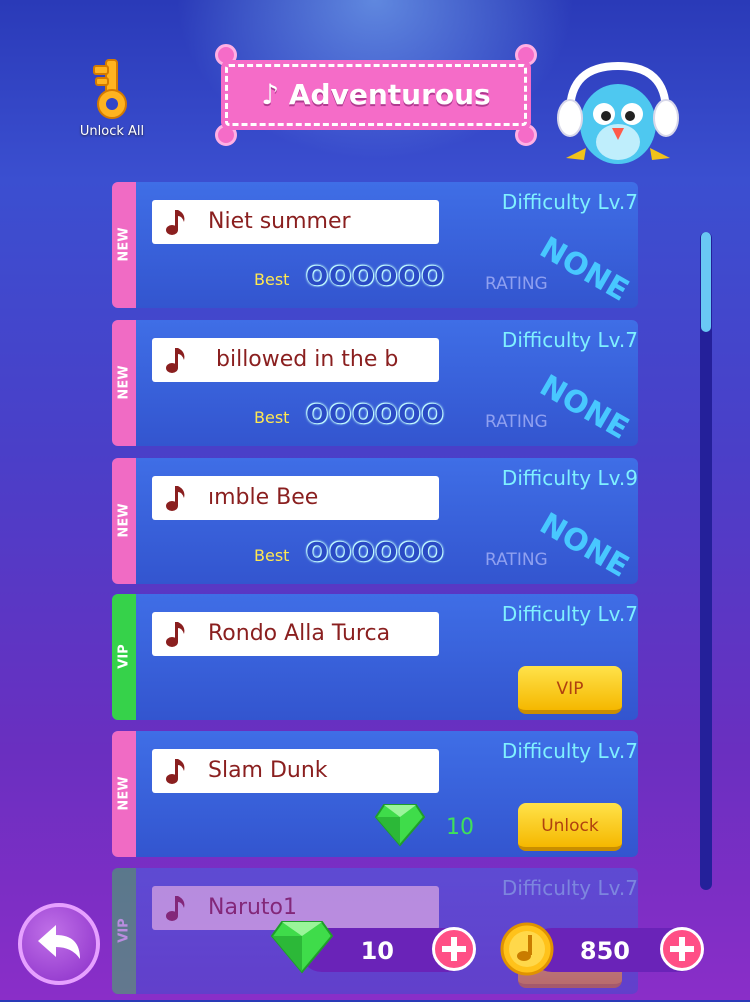 The image size is (750, 1002). What do you see at coordinates (618, 113) in the screenshot?
I see `bird-headphones-mascot` at bounding box center [618, 113].